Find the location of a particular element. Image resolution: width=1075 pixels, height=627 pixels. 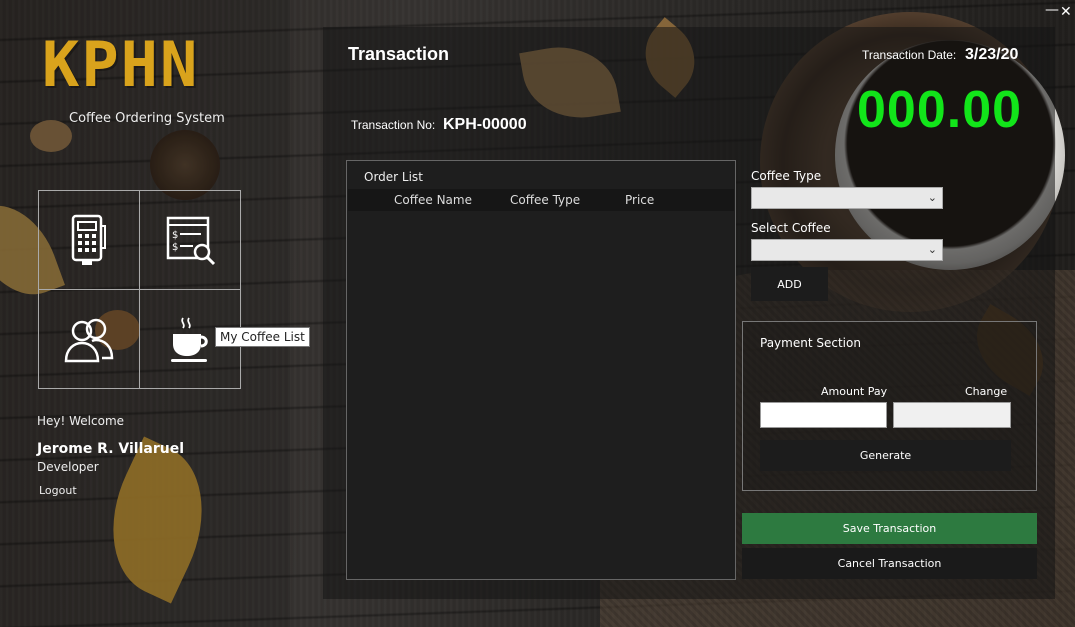

change-label: Change is located at coordinates (986, 391).